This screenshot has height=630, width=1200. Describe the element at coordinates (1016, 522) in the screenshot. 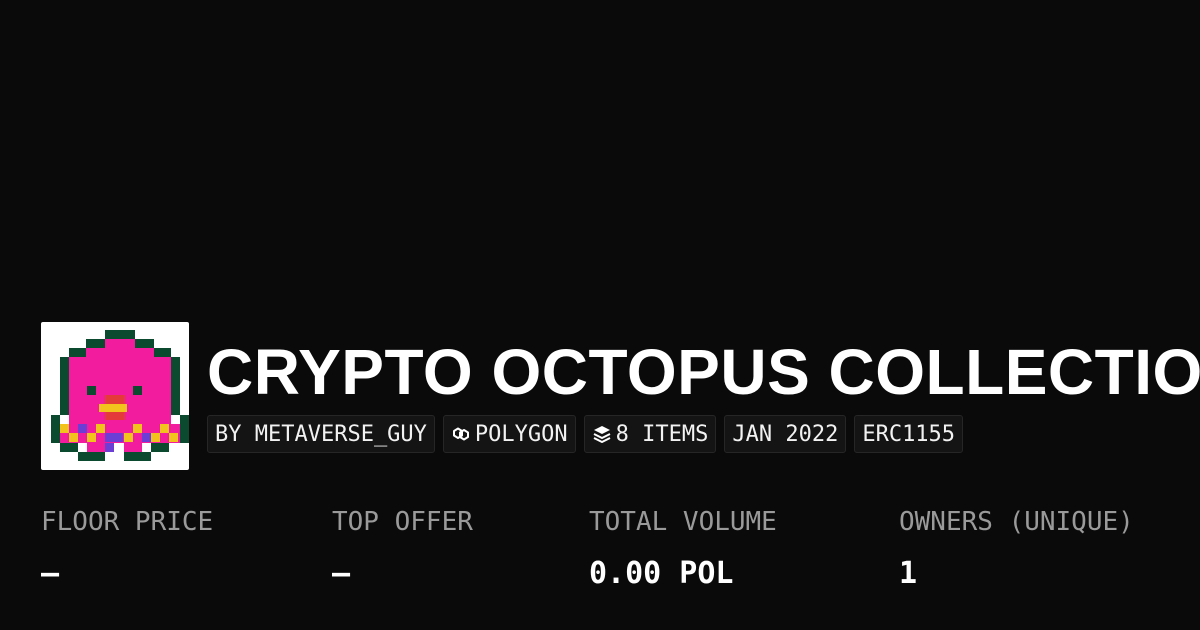

I see `stat-label: OWNERS (UNIQUE)` at that location.